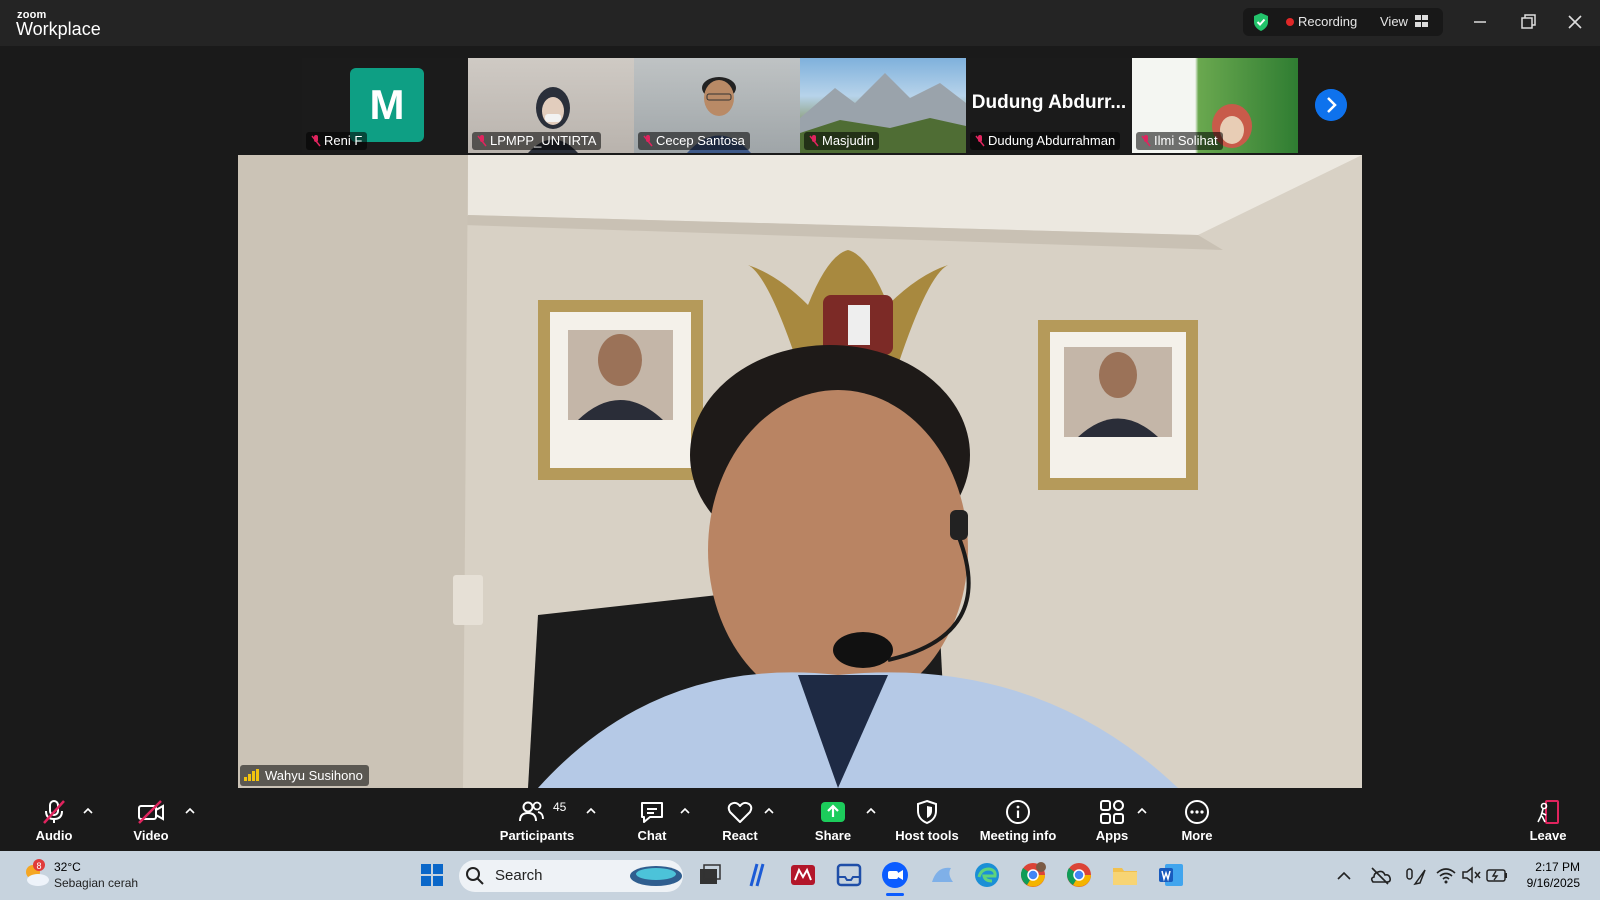  What do you see at coordinates (432, 875) in the screenshot?
I see `windows-start-icon` at bounding box center [432, 875].